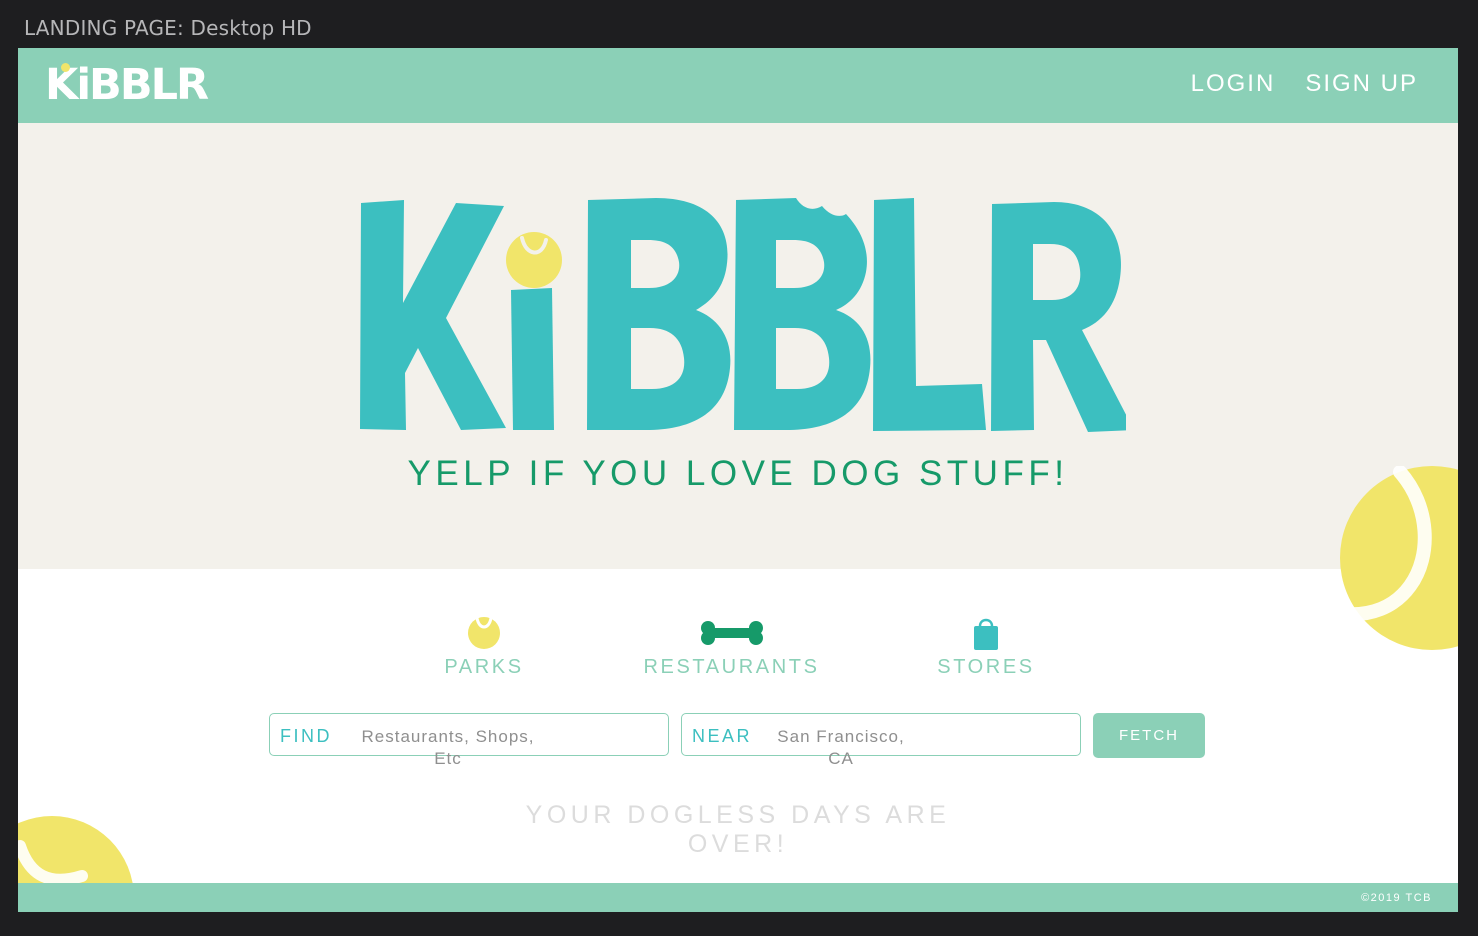 The image size is (1478, 936). What do you see at coordinates (1361, 84) in the screenshot?
I see `signup-link: SIGN UP` at bounding box center [1361, 84].